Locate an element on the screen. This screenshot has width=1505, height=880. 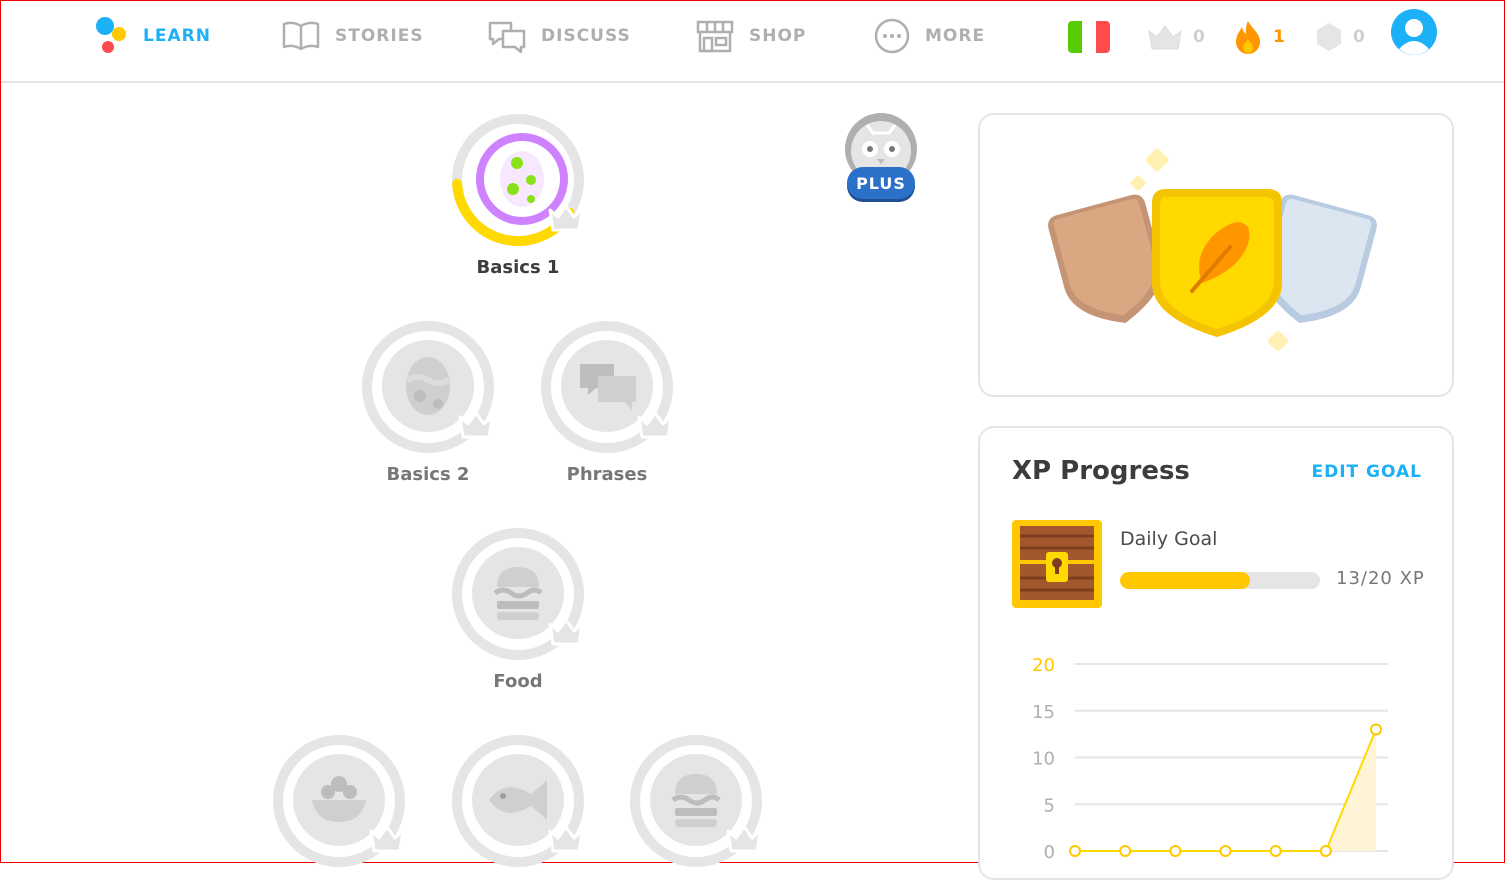
streak-count: 1 is located at coordinates (1279, 37).